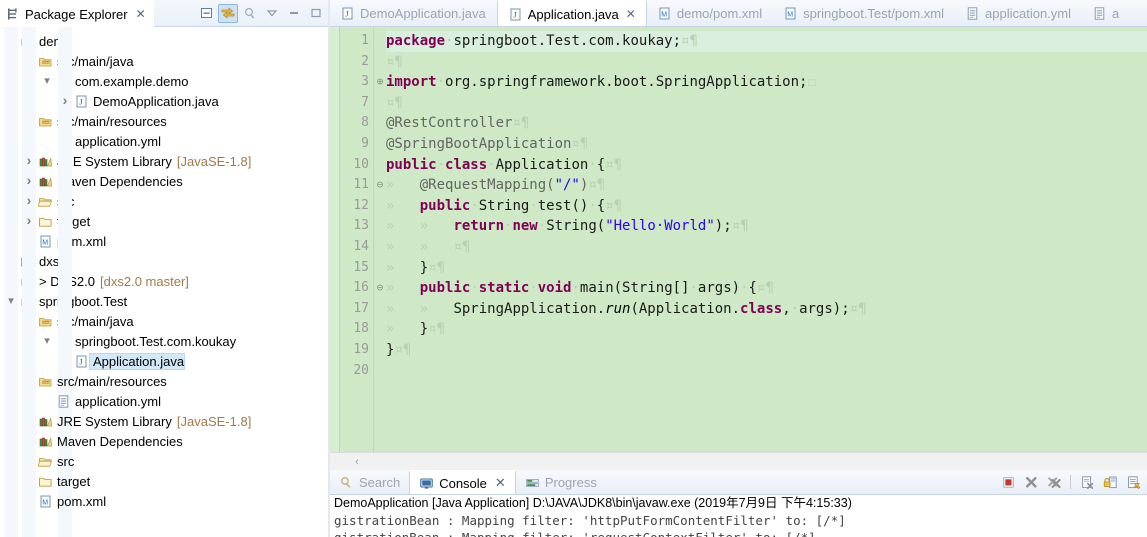 Image resolution: width=1147 pixels, height=537 pixels. What do you see at coordinates (1054, 482) in the screenshot?
I see `remove-all-terminated-icon` at bounding box center [1054, 482].